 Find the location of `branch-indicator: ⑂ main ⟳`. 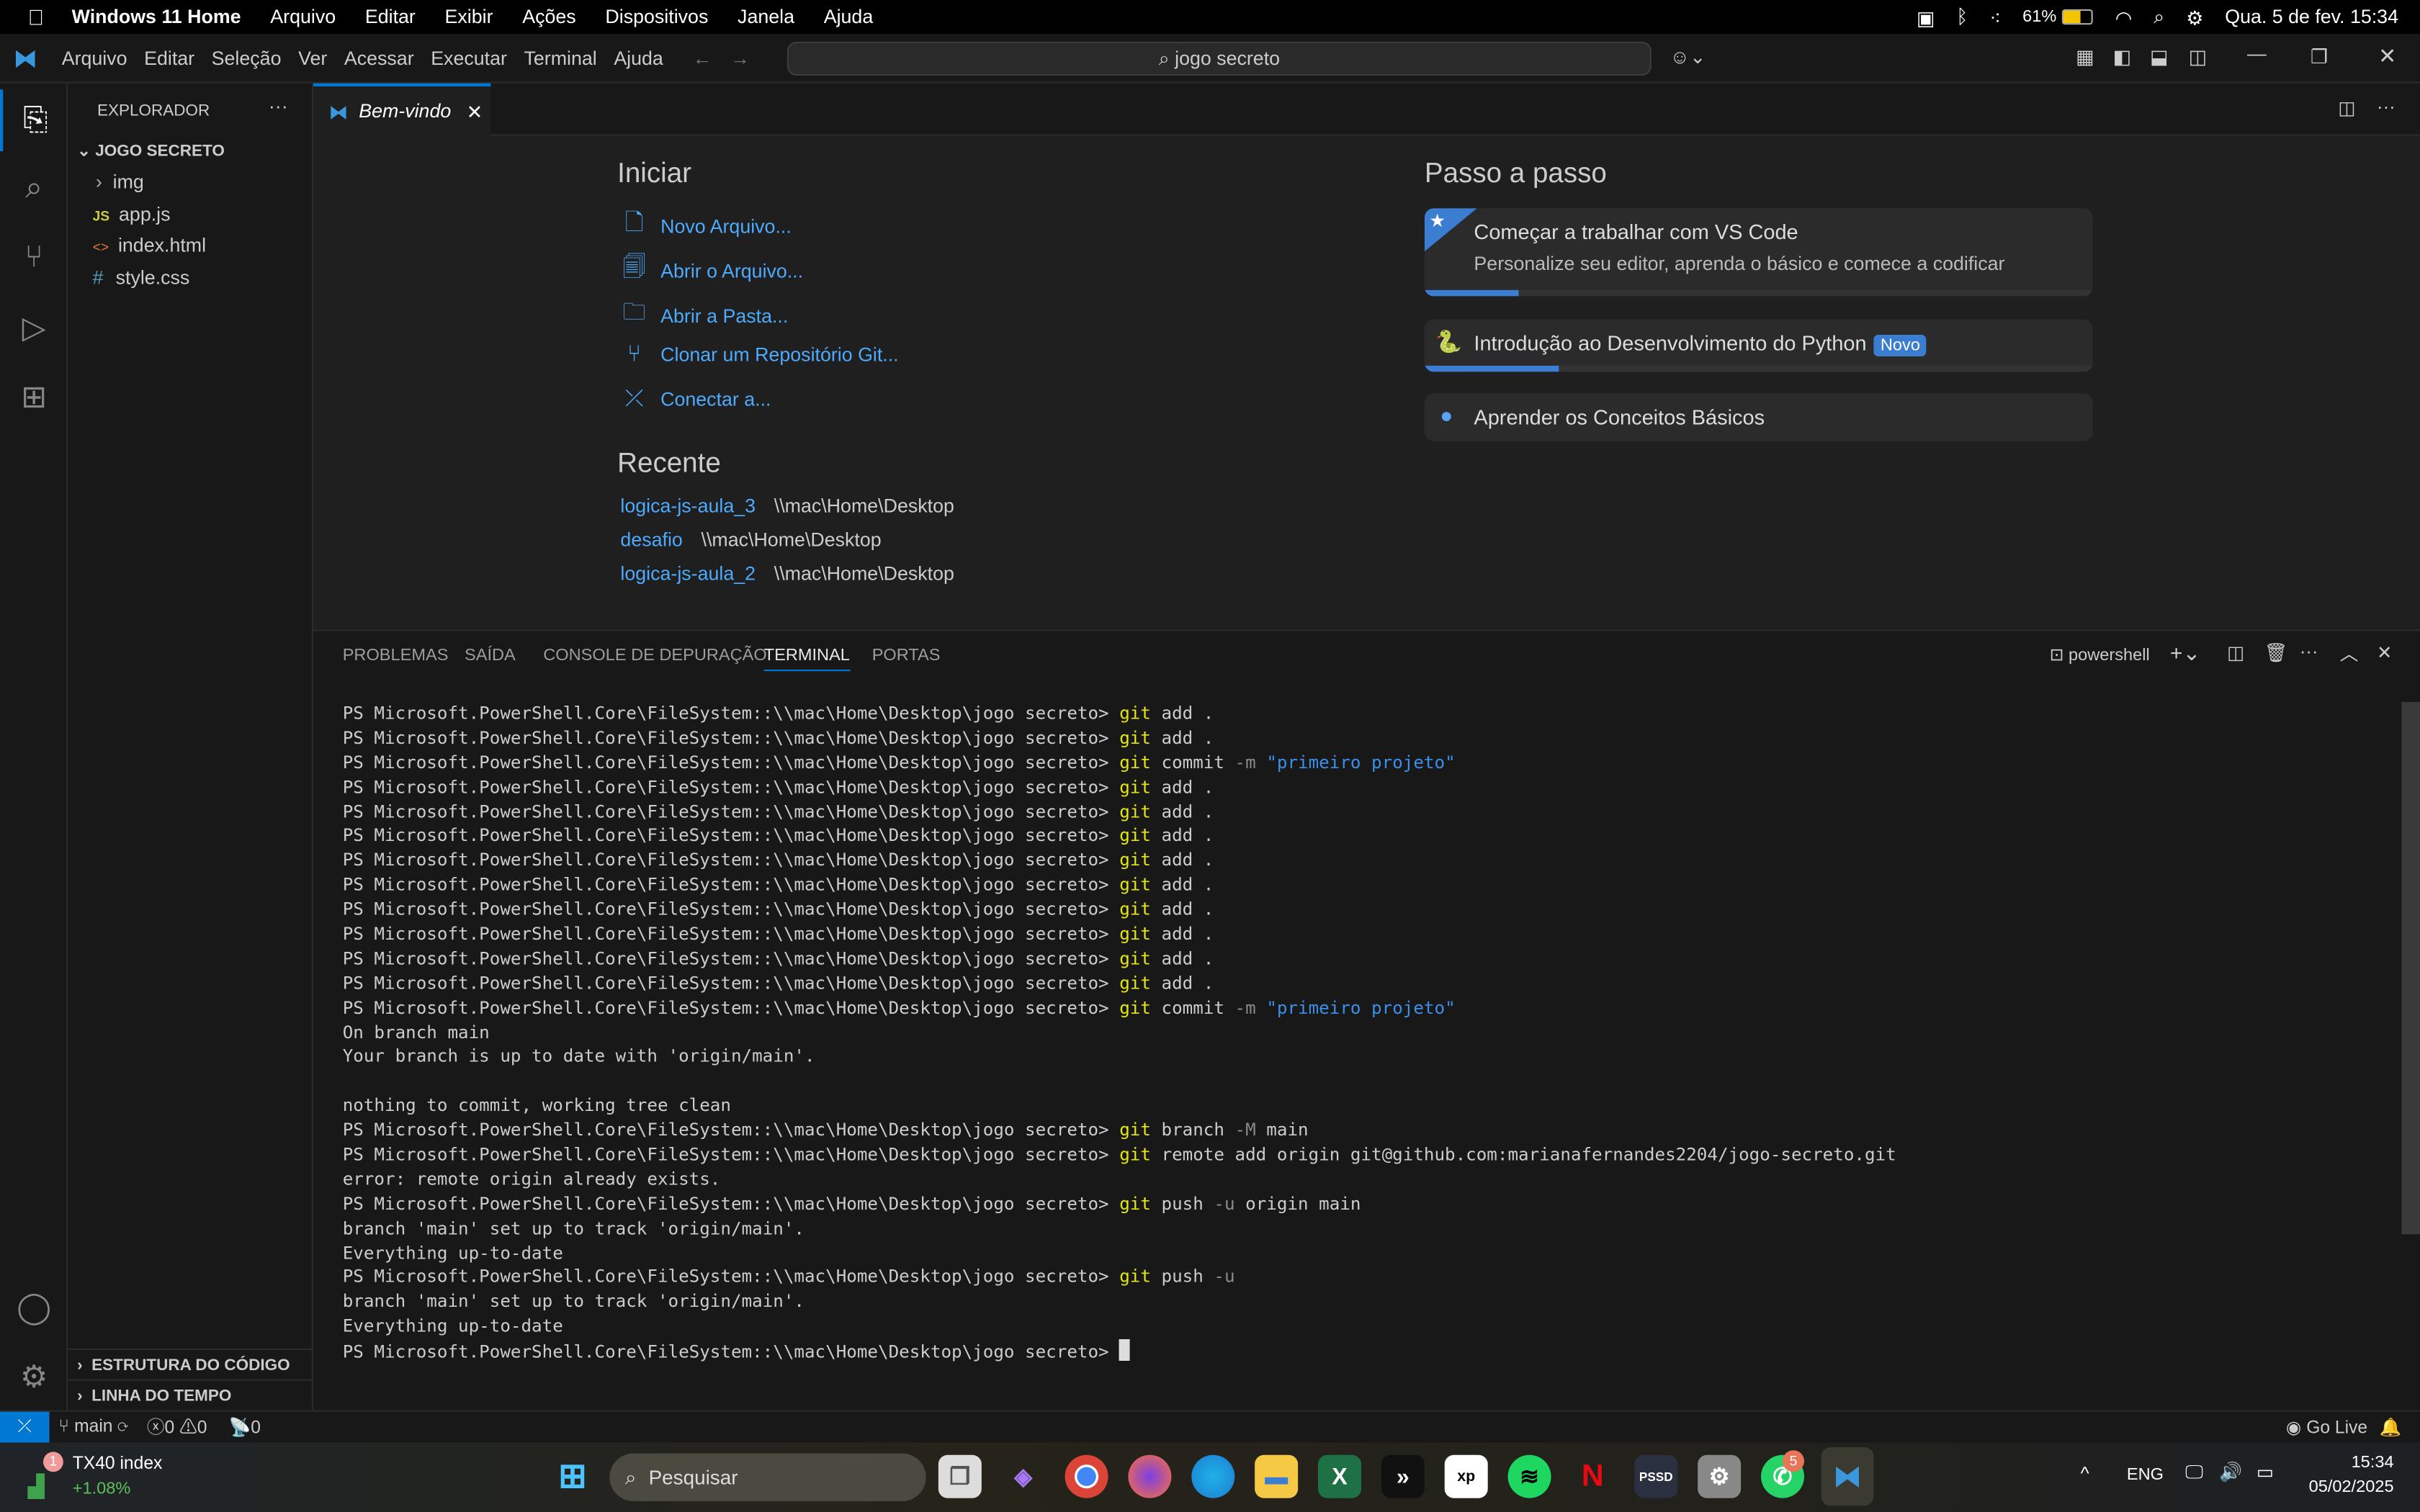

branch-indicator: ⑂ main ⟳ is located at coordinates (93, 1427).